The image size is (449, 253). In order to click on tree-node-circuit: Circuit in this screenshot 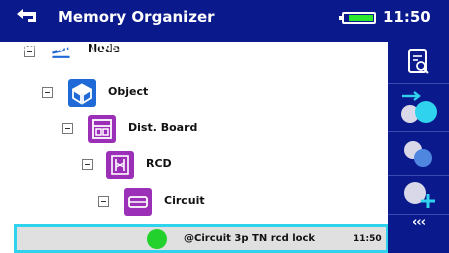, I will do `click(120, 202)`.